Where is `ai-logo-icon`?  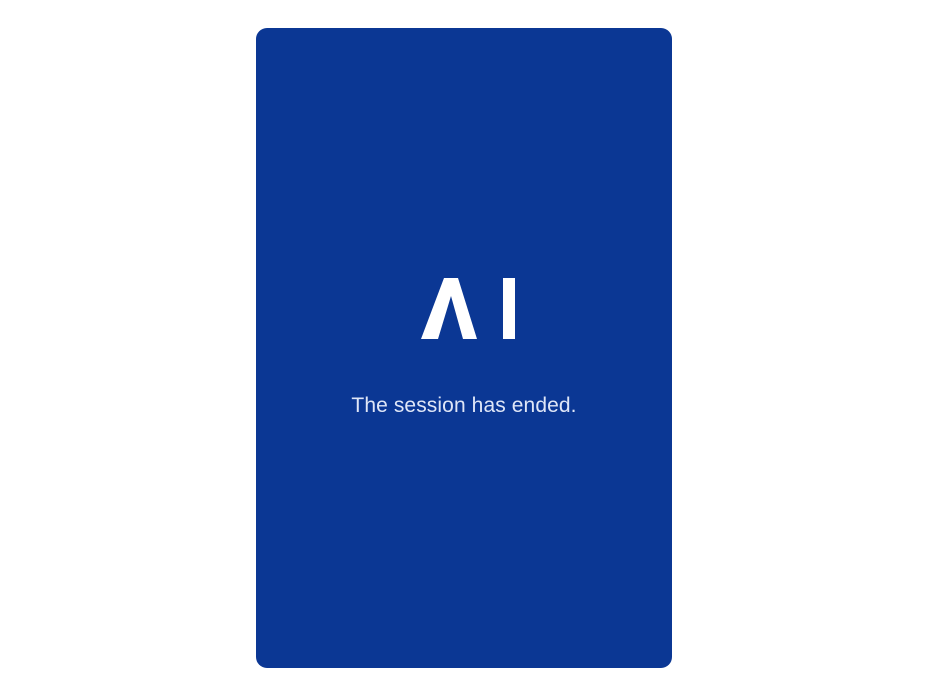
ai-logo-icon is located at coordinates (468, 308).